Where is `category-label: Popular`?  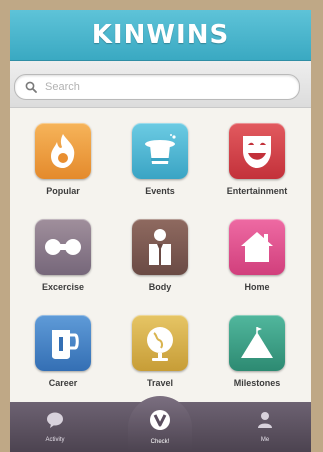
category-label: Popular is located at coordinates (63, 191).